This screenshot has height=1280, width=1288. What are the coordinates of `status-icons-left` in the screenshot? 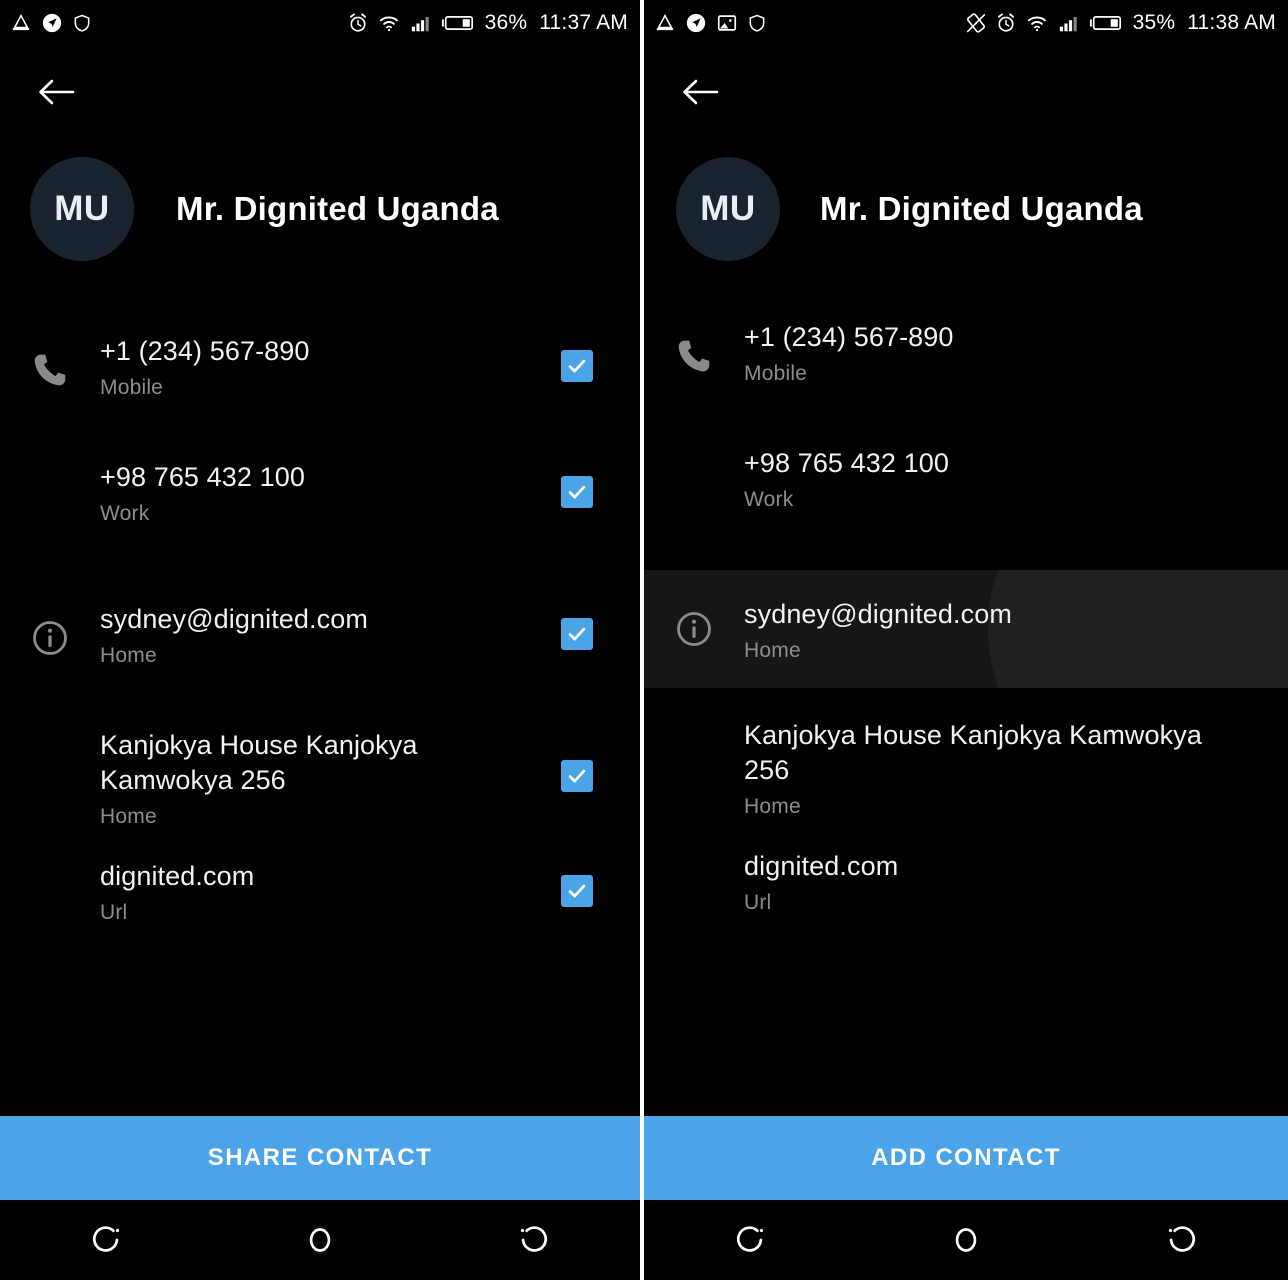 It's located at (710, 23).